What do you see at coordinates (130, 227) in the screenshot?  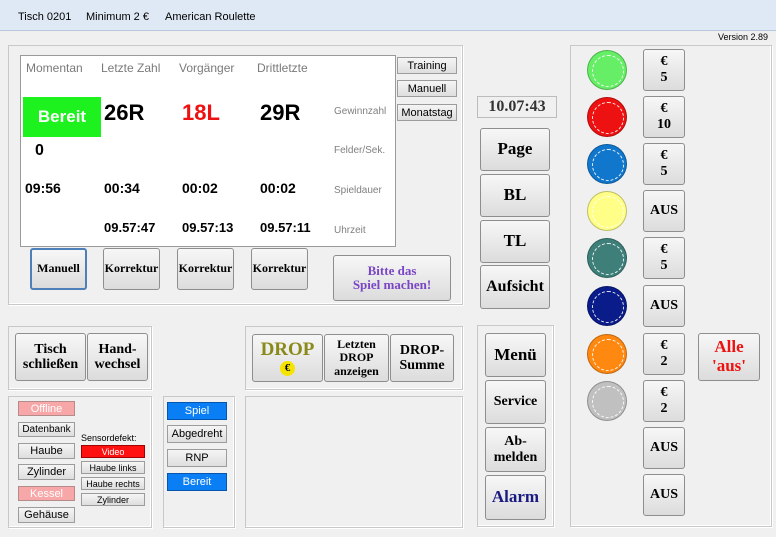 I see `time-last: 09.57:47` at bounding box center [130, 227].